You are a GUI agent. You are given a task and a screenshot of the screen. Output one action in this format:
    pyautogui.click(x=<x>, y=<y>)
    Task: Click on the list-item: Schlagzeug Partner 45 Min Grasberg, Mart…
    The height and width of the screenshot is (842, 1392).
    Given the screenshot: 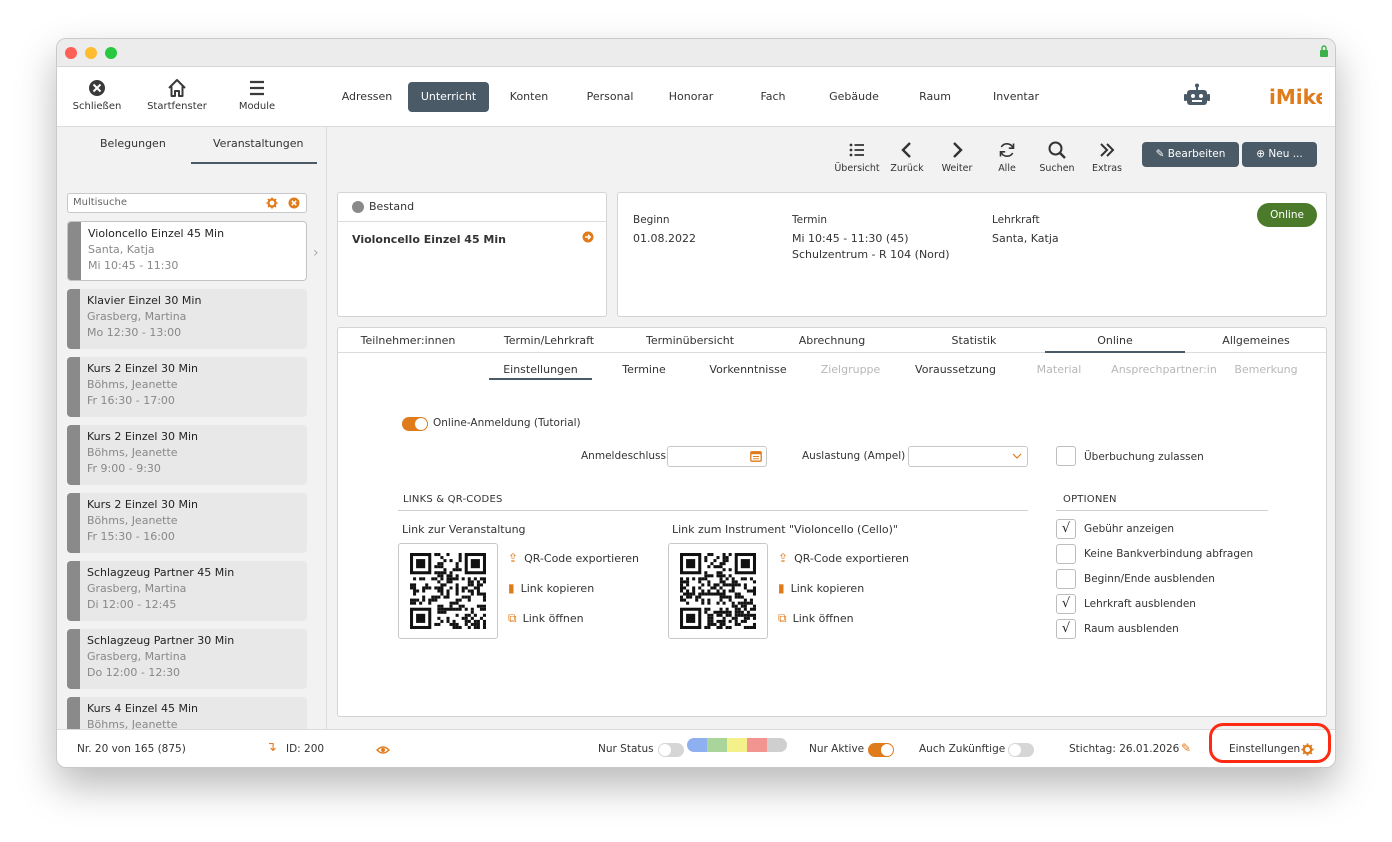 What is the action you would take?
    pyautogui.click(x=187, y=591)
    